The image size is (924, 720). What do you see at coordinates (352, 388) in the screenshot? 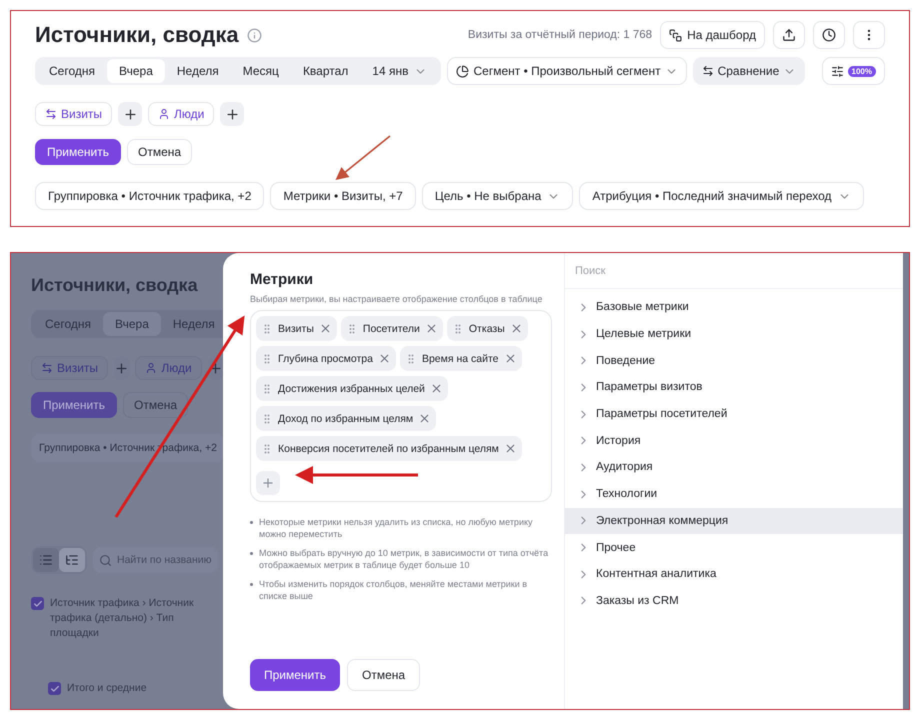
I see `metric-chip: Достижения избранных целей` at bounding box center [352, 388].